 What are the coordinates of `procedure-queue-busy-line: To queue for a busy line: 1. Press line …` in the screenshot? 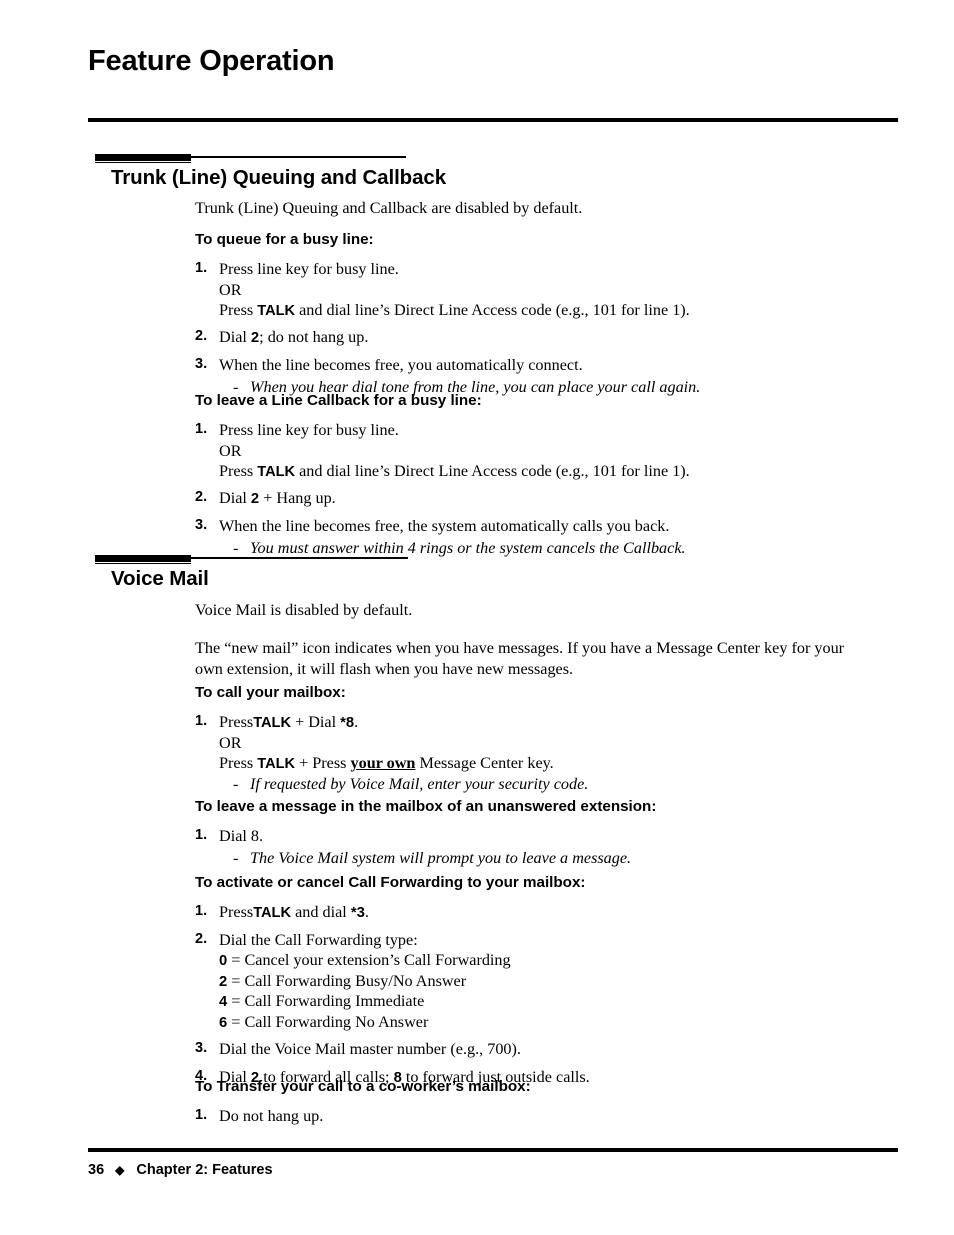 It's located at (525, 314).